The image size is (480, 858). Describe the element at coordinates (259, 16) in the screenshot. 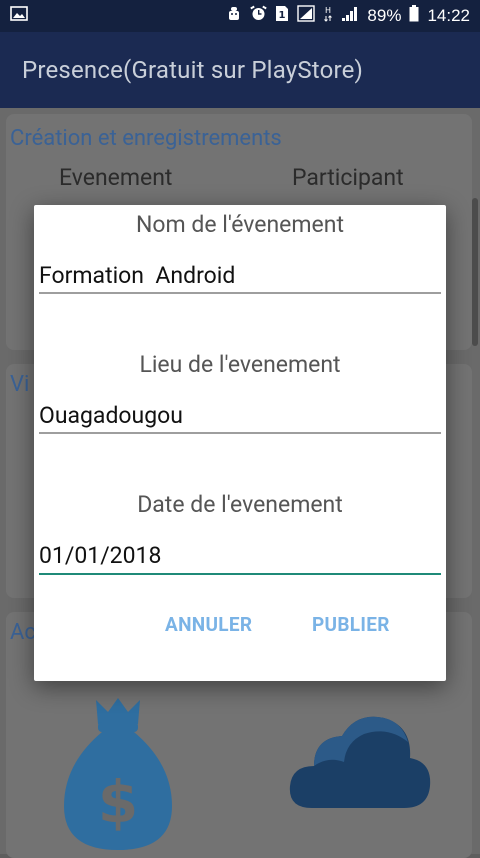

I see `alarm-icon` at that location.